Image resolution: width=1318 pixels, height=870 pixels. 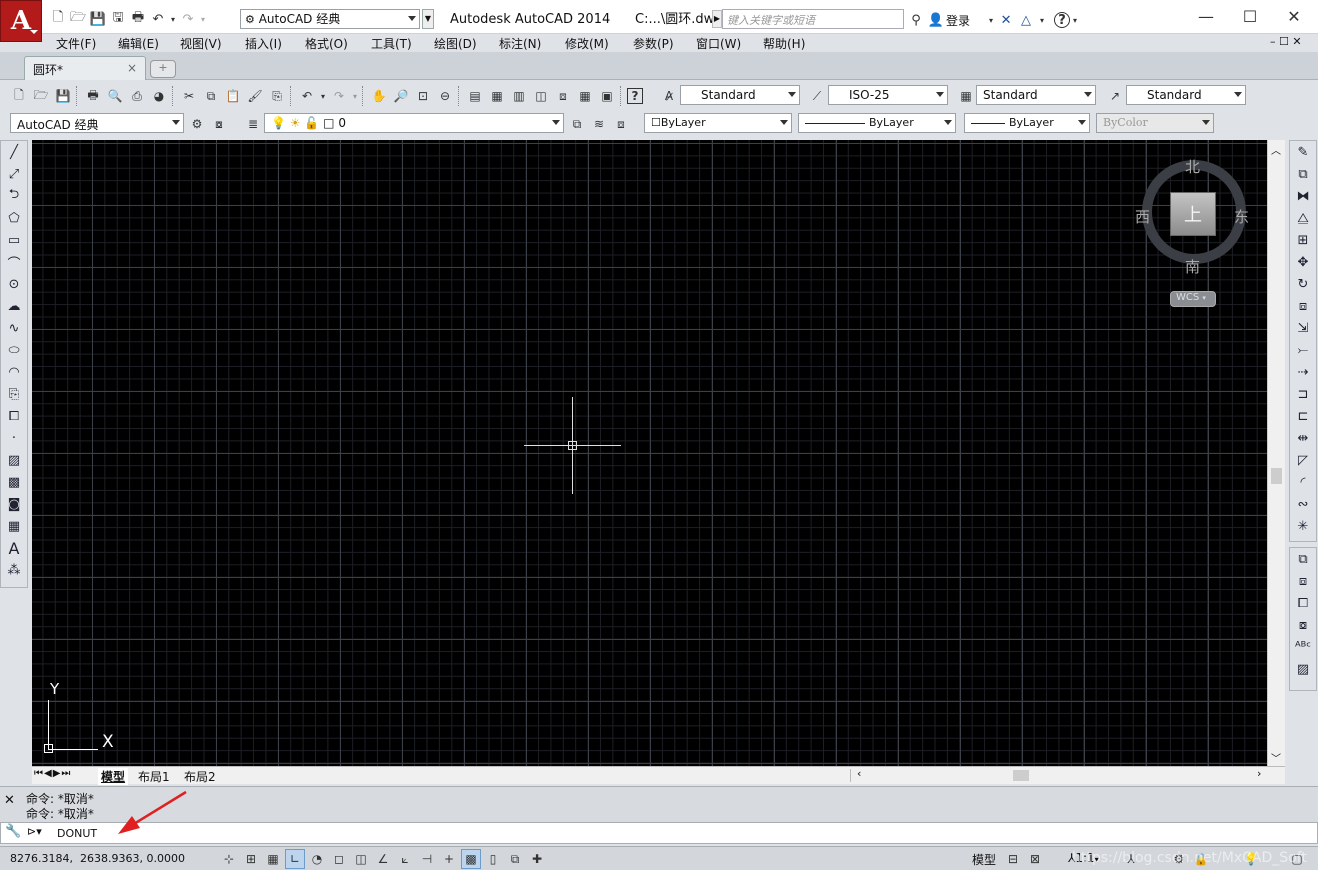 I want to click on undo-dropdown-icon: ▾, so click(x=173, y=19).